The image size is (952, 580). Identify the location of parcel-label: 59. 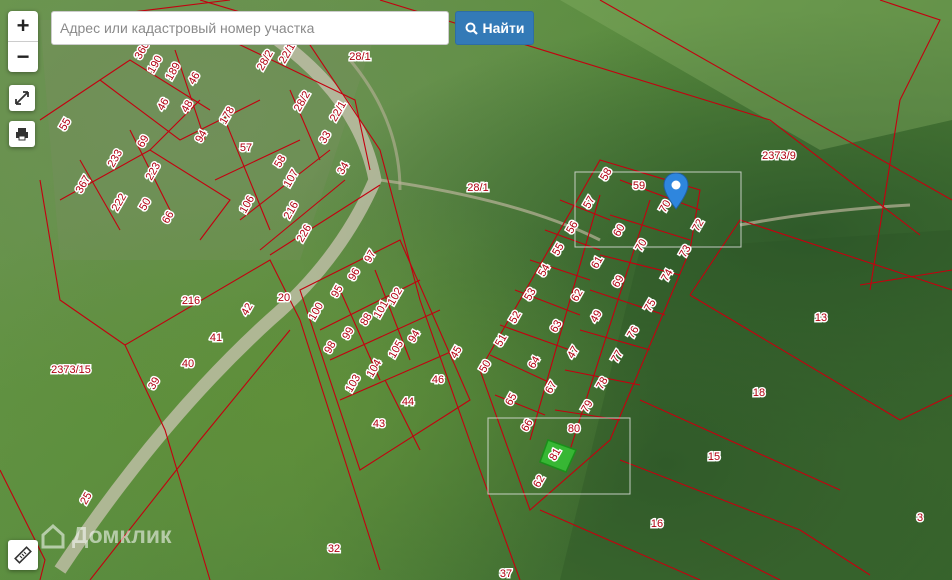
(638, 186).